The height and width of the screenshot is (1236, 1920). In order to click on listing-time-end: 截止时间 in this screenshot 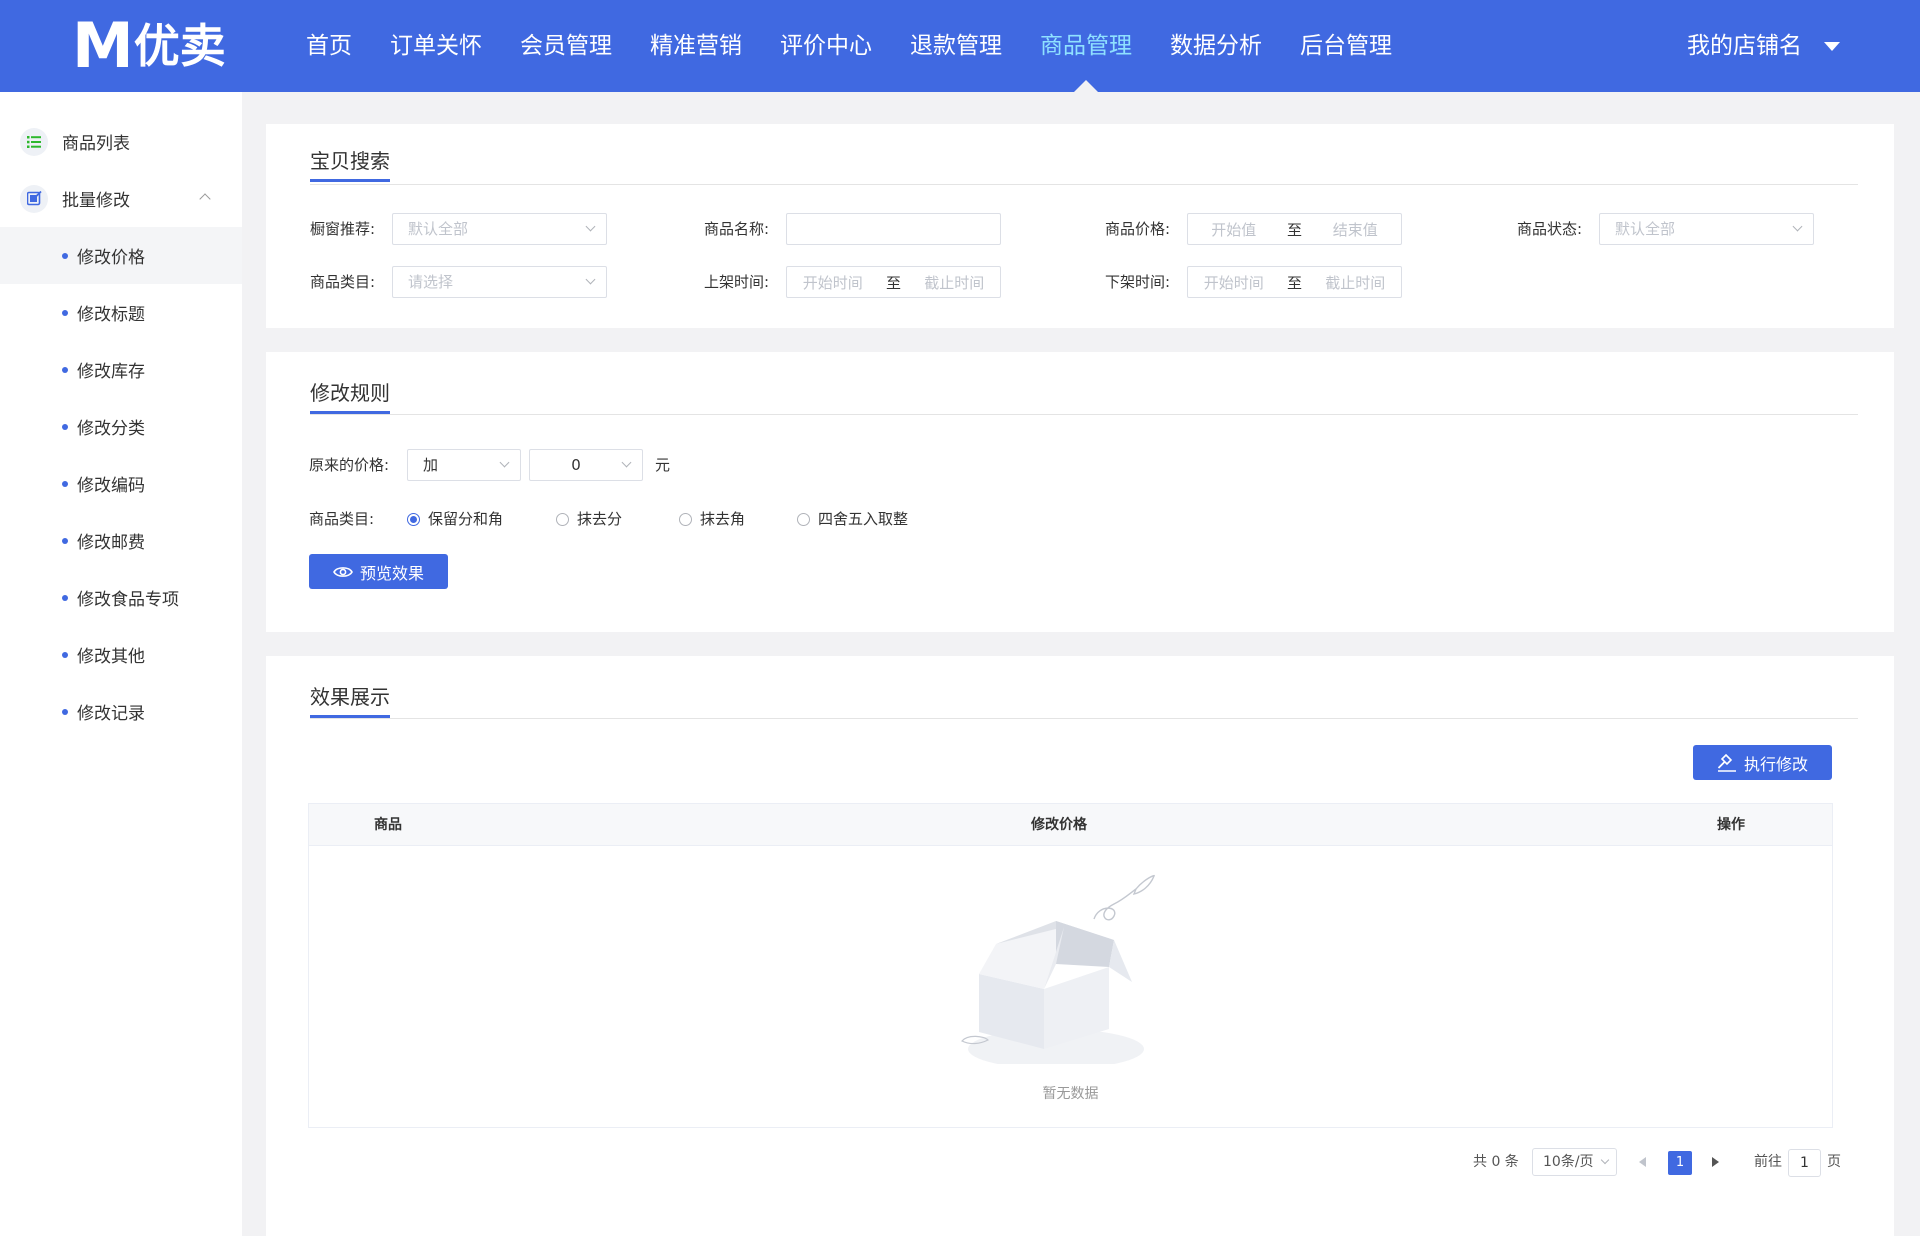, I will do `click(955, 282)`.